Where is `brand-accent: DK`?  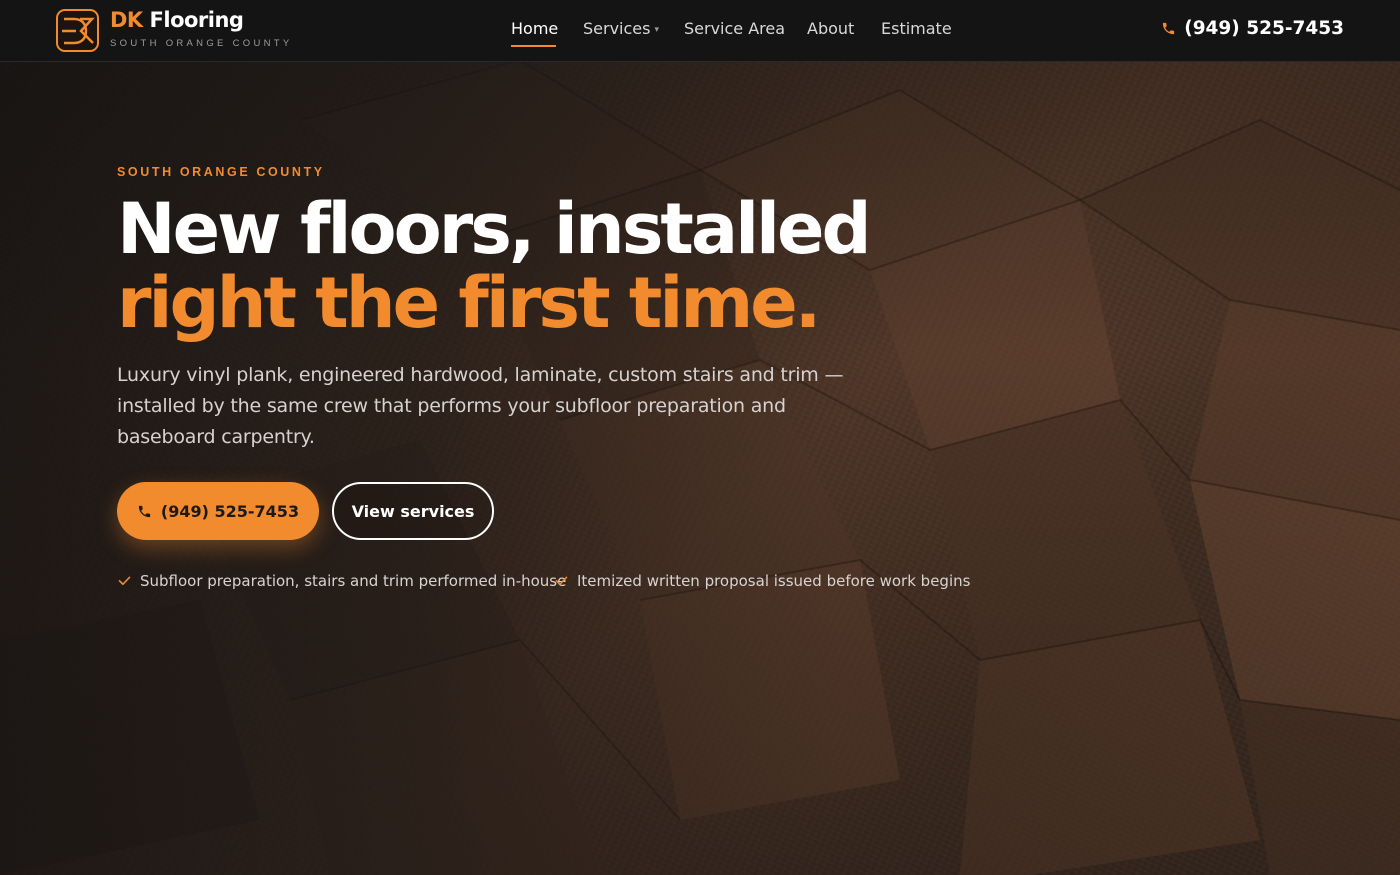
brand-accent: DK is located at coordinates (126, 20).